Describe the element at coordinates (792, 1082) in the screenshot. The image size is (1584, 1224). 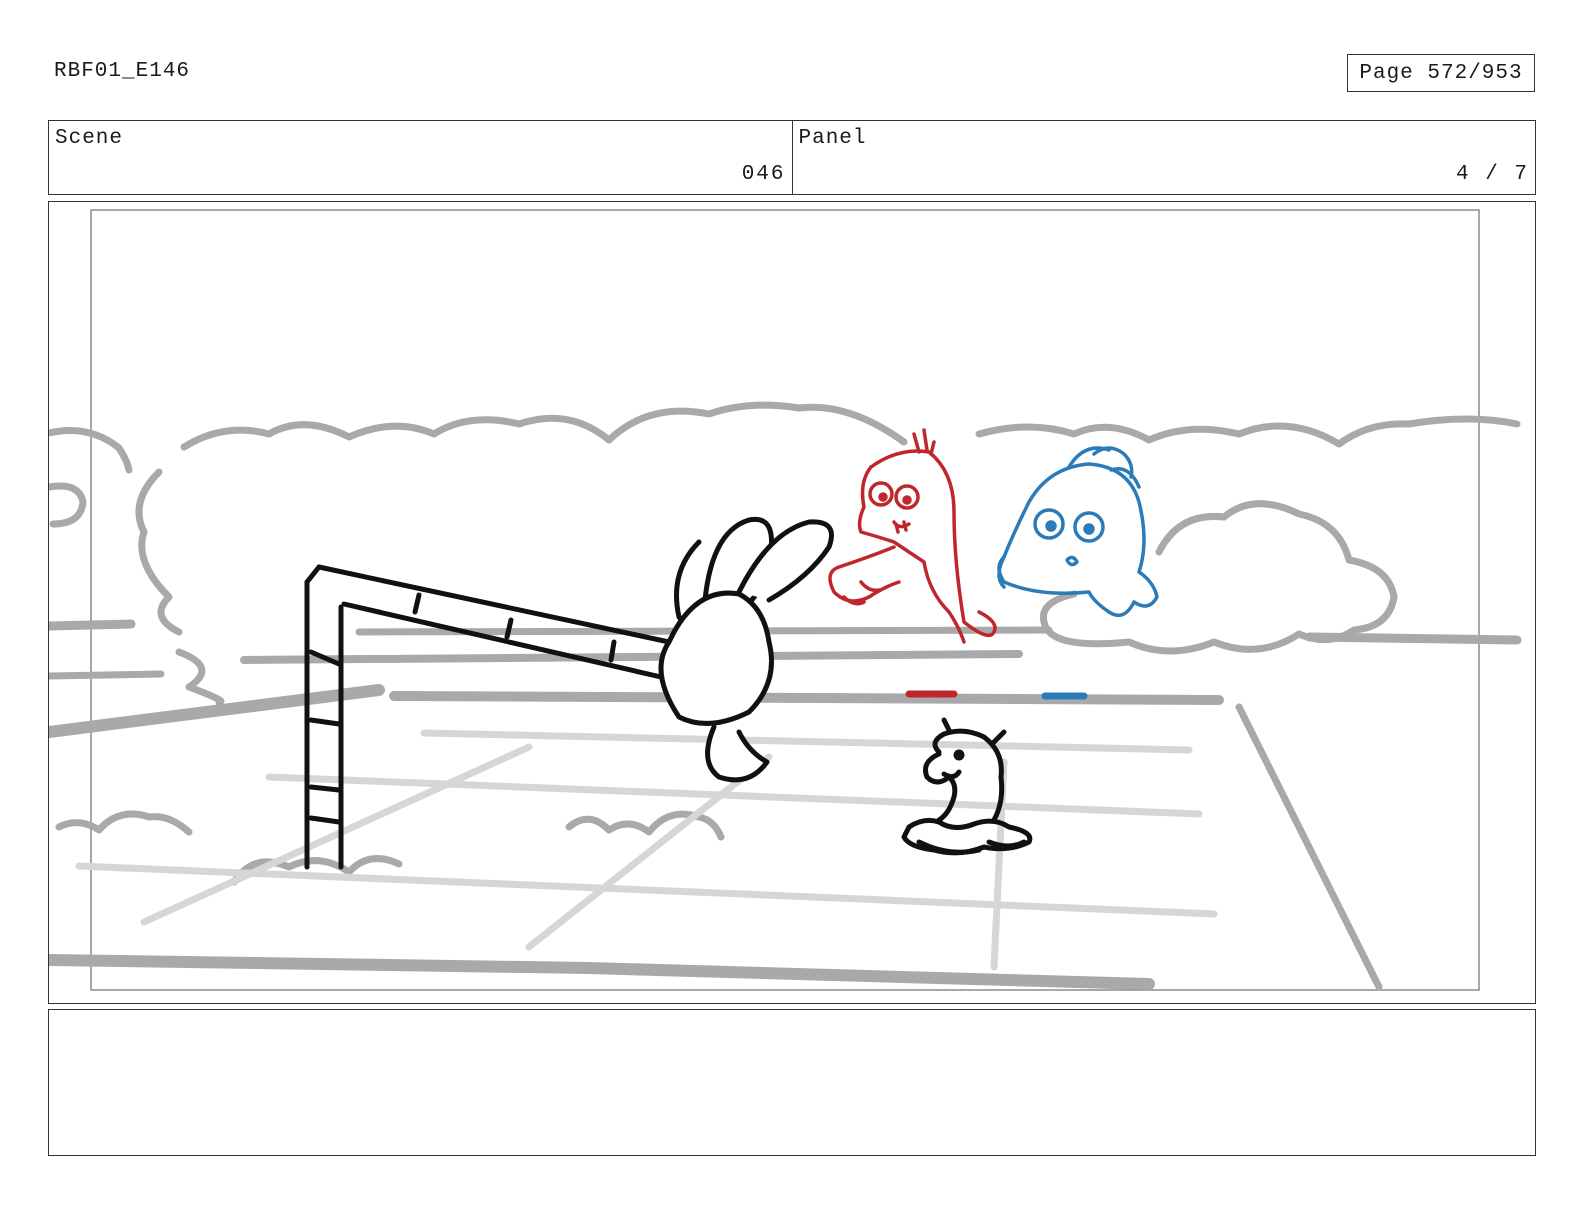
I see `panel-notes-box` at that location.